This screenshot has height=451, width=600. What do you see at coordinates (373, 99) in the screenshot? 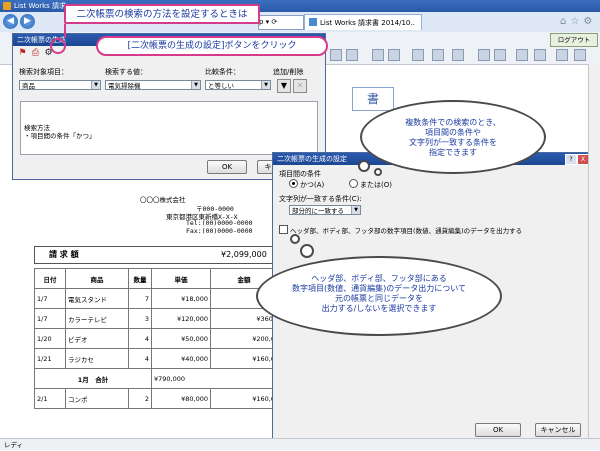
I see `document-title-fragment: 書` at bounding box center [373, 99].